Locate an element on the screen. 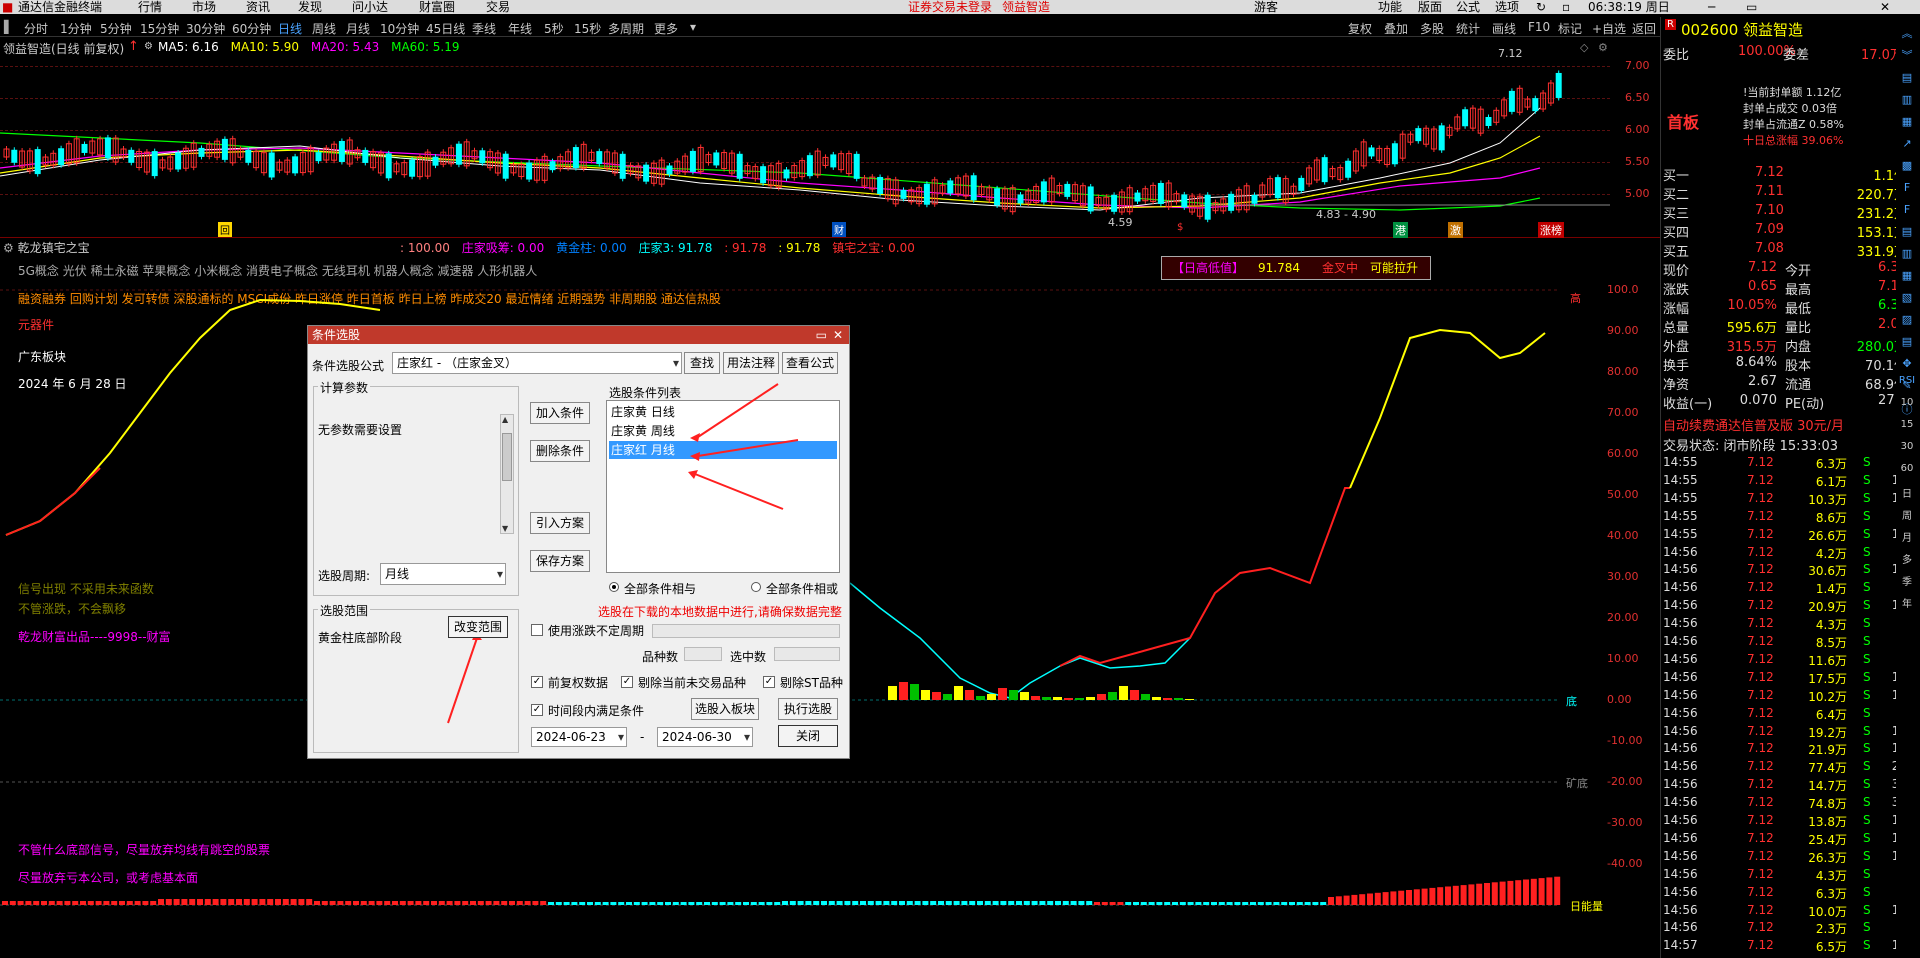 The width and height of the screenshot is (1920, 958). remove-st-checkbox: ✓ is located at coordinates (769, 682).